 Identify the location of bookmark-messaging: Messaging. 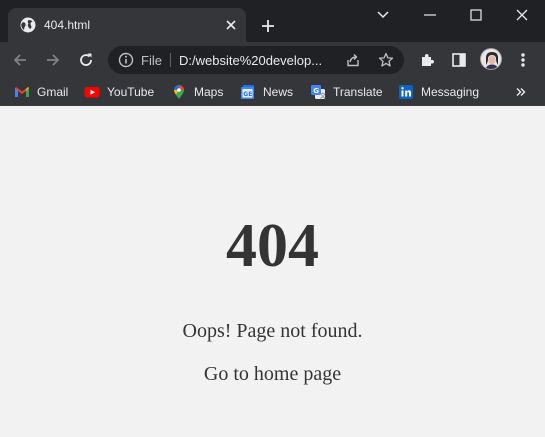
(438, 92).